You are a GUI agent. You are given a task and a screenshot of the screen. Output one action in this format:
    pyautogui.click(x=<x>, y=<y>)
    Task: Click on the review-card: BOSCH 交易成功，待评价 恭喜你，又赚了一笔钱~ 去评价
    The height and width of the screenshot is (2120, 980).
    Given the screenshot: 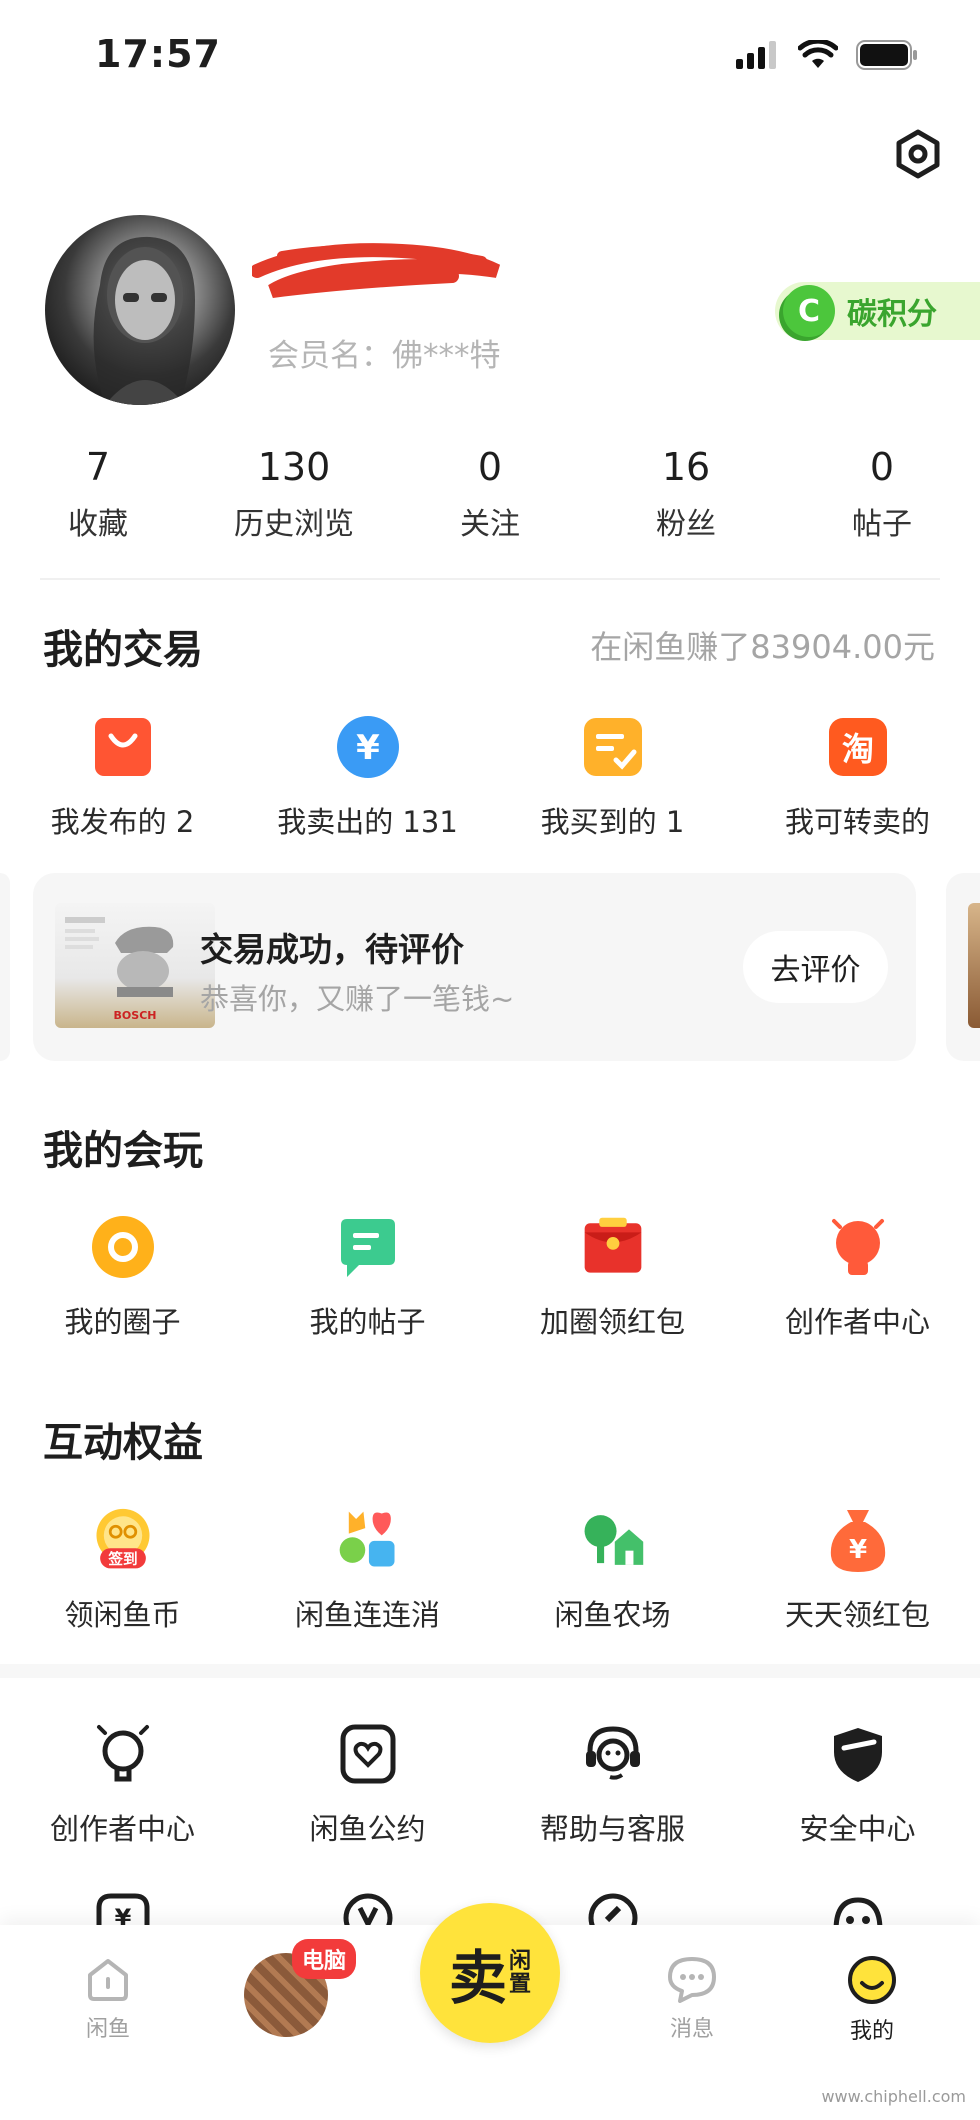 What is the action you would take?
    pyautogui.click(x=474, y=967)
    